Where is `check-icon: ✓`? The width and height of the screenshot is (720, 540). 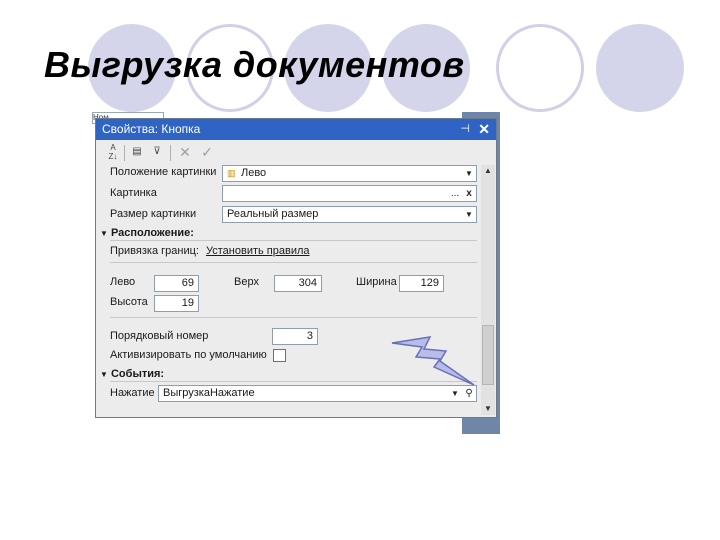
check-icon: ✓ is located at coordinates (207, 152).